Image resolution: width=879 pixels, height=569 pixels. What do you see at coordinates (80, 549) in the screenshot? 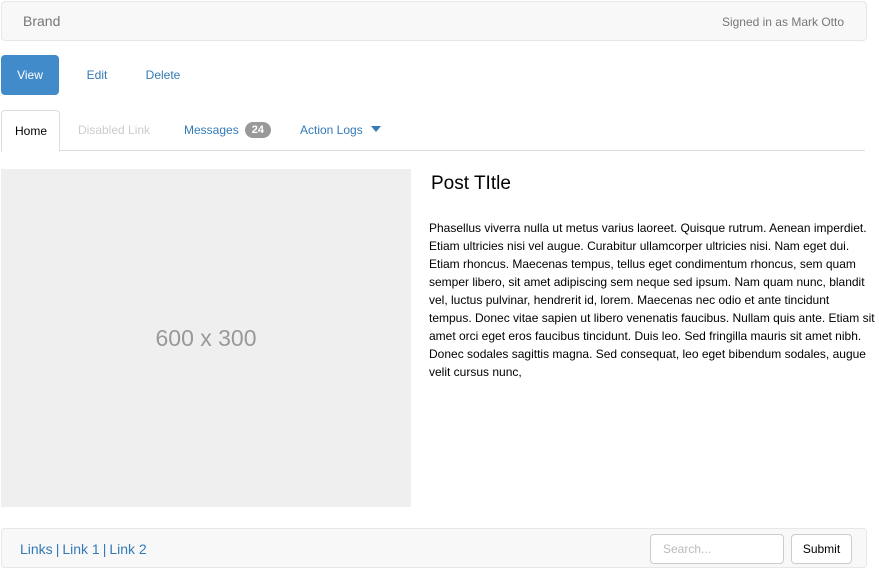
I see `footer-link-1: Link 1` at bounding box center [80, 549].